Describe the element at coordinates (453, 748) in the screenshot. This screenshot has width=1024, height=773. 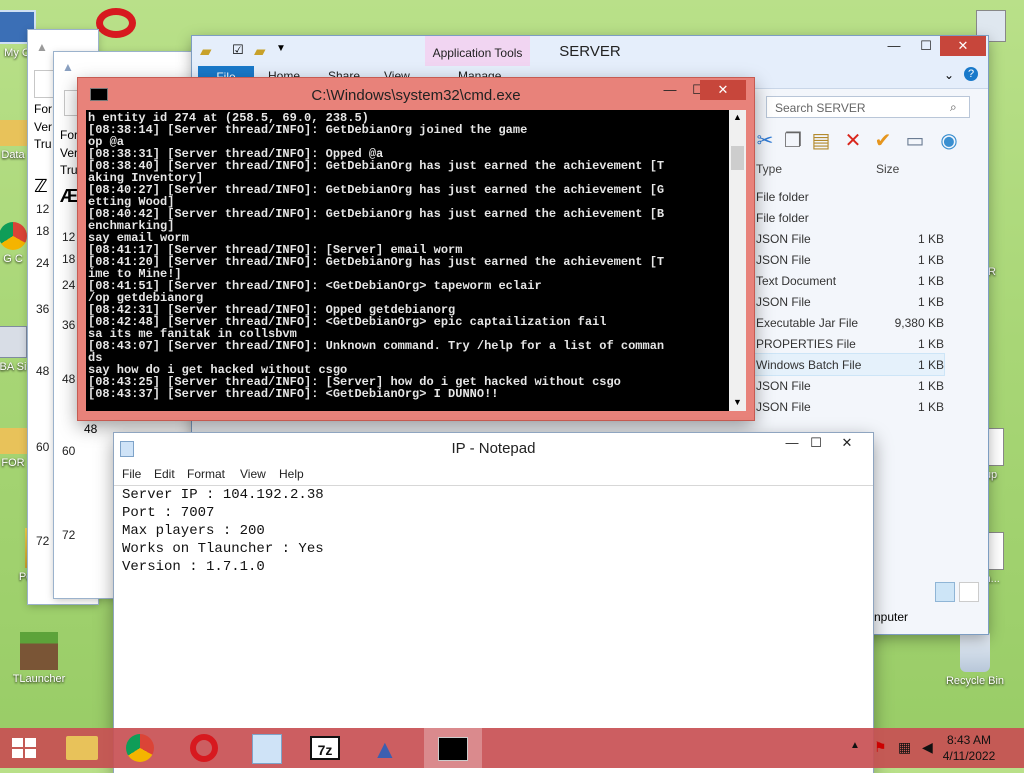
I see `taskbar-cmd` at that location.